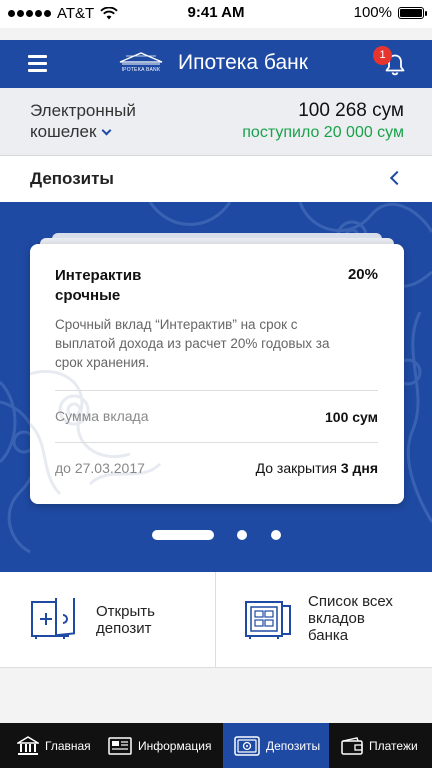  Describe the element at coordinates (37, 63) in the screenshot. I see `hamburger-menu-icon` at that location.